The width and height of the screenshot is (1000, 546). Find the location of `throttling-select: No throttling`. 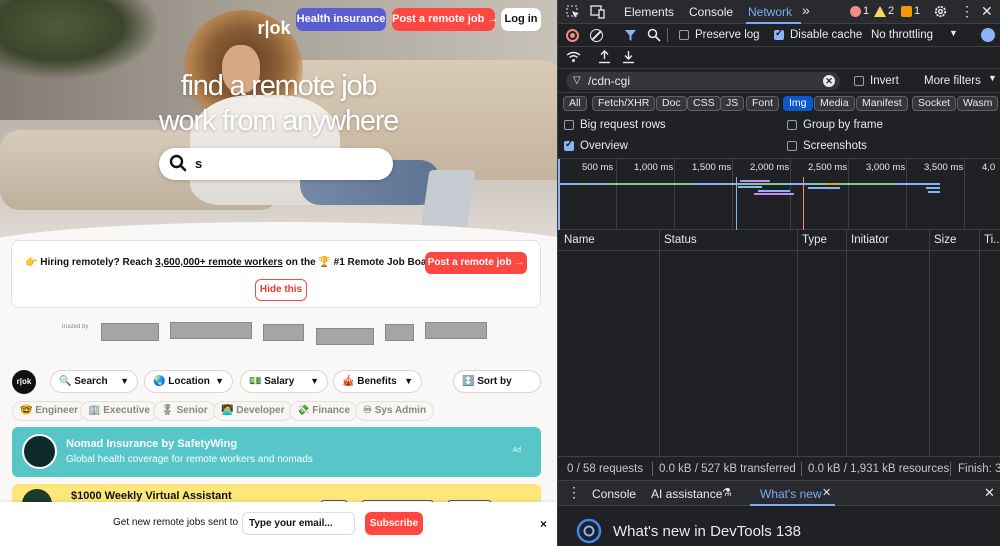

throttling-select: No throttling is located at coordinates (902, 35).